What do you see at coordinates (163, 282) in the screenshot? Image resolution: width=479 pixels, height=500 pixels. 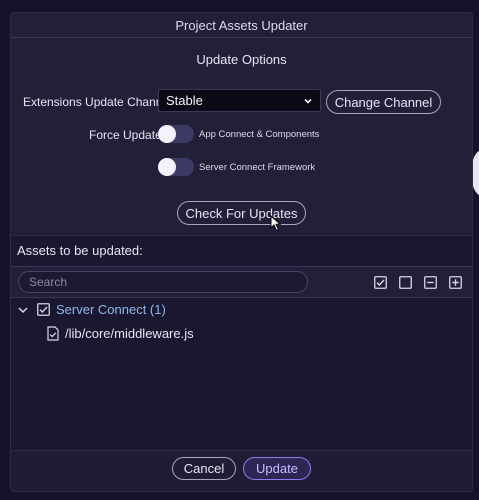 I see `search-input` at bounding box center [163, 282].